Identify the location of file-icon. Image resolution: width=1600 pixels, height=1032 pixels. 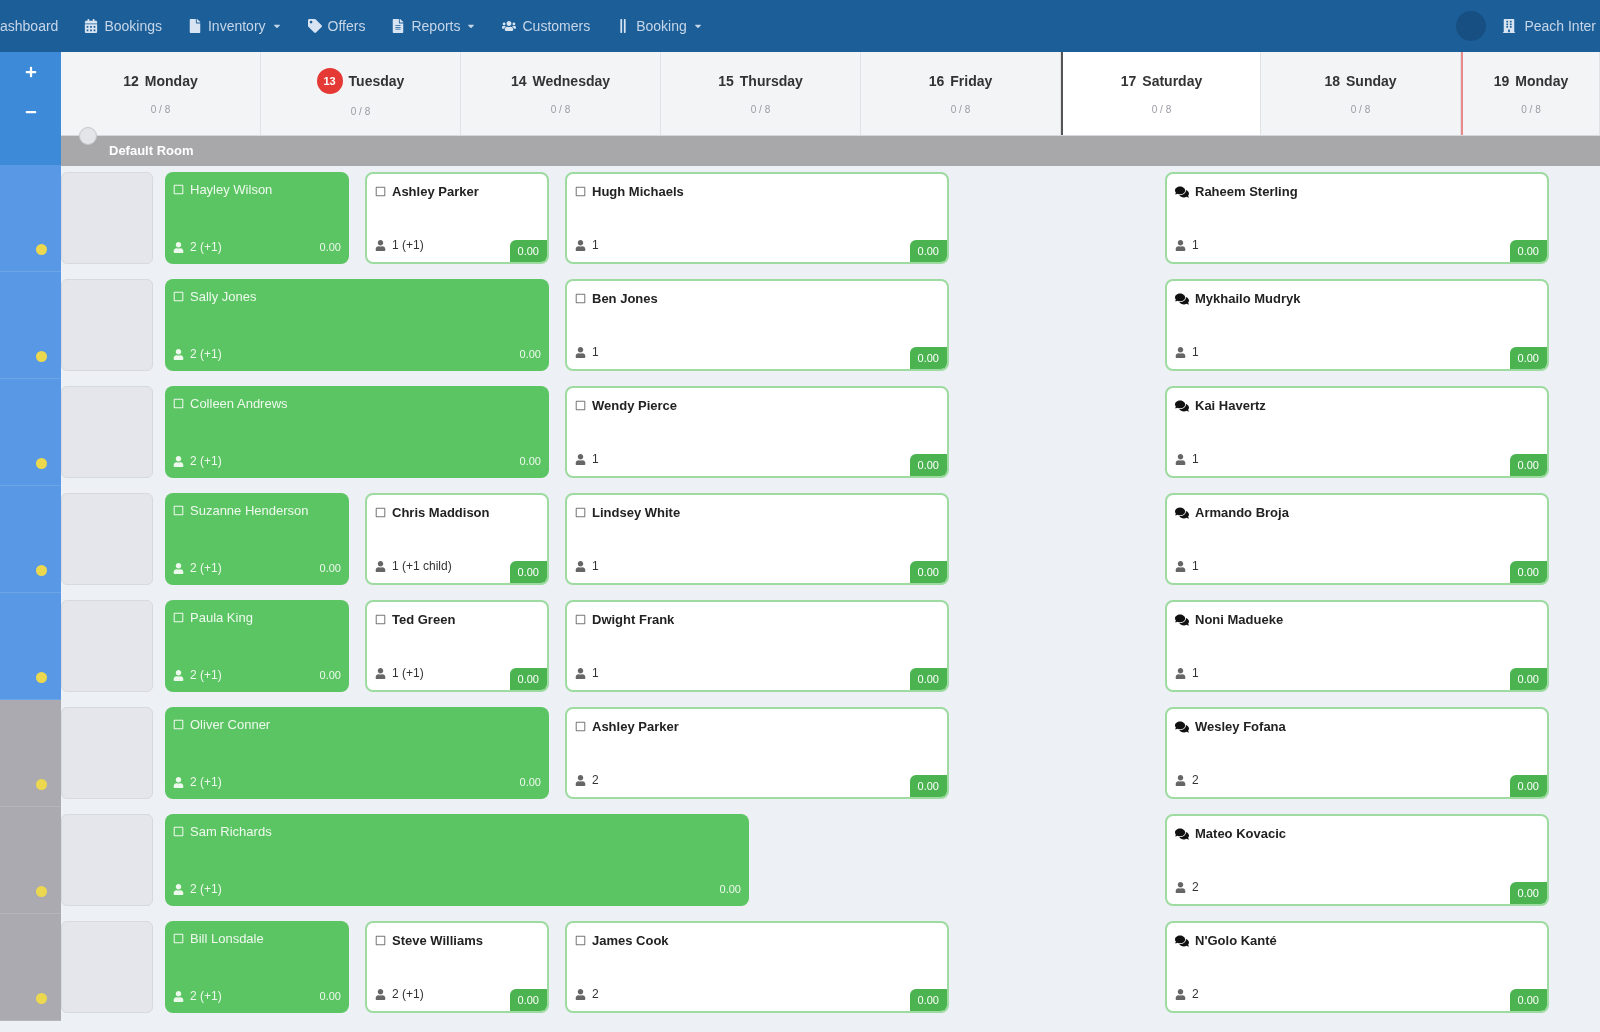
(195, 26).